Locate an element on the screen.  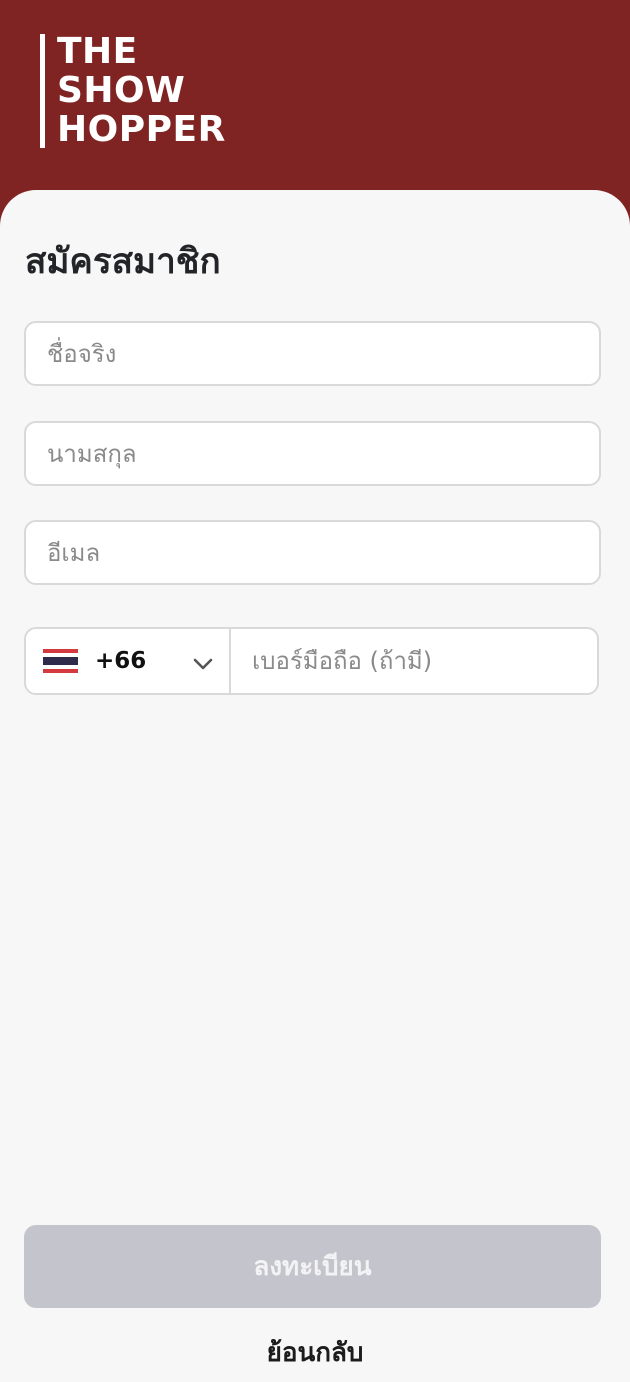
country-code-select: +66 is located at coordinates (128, 661).